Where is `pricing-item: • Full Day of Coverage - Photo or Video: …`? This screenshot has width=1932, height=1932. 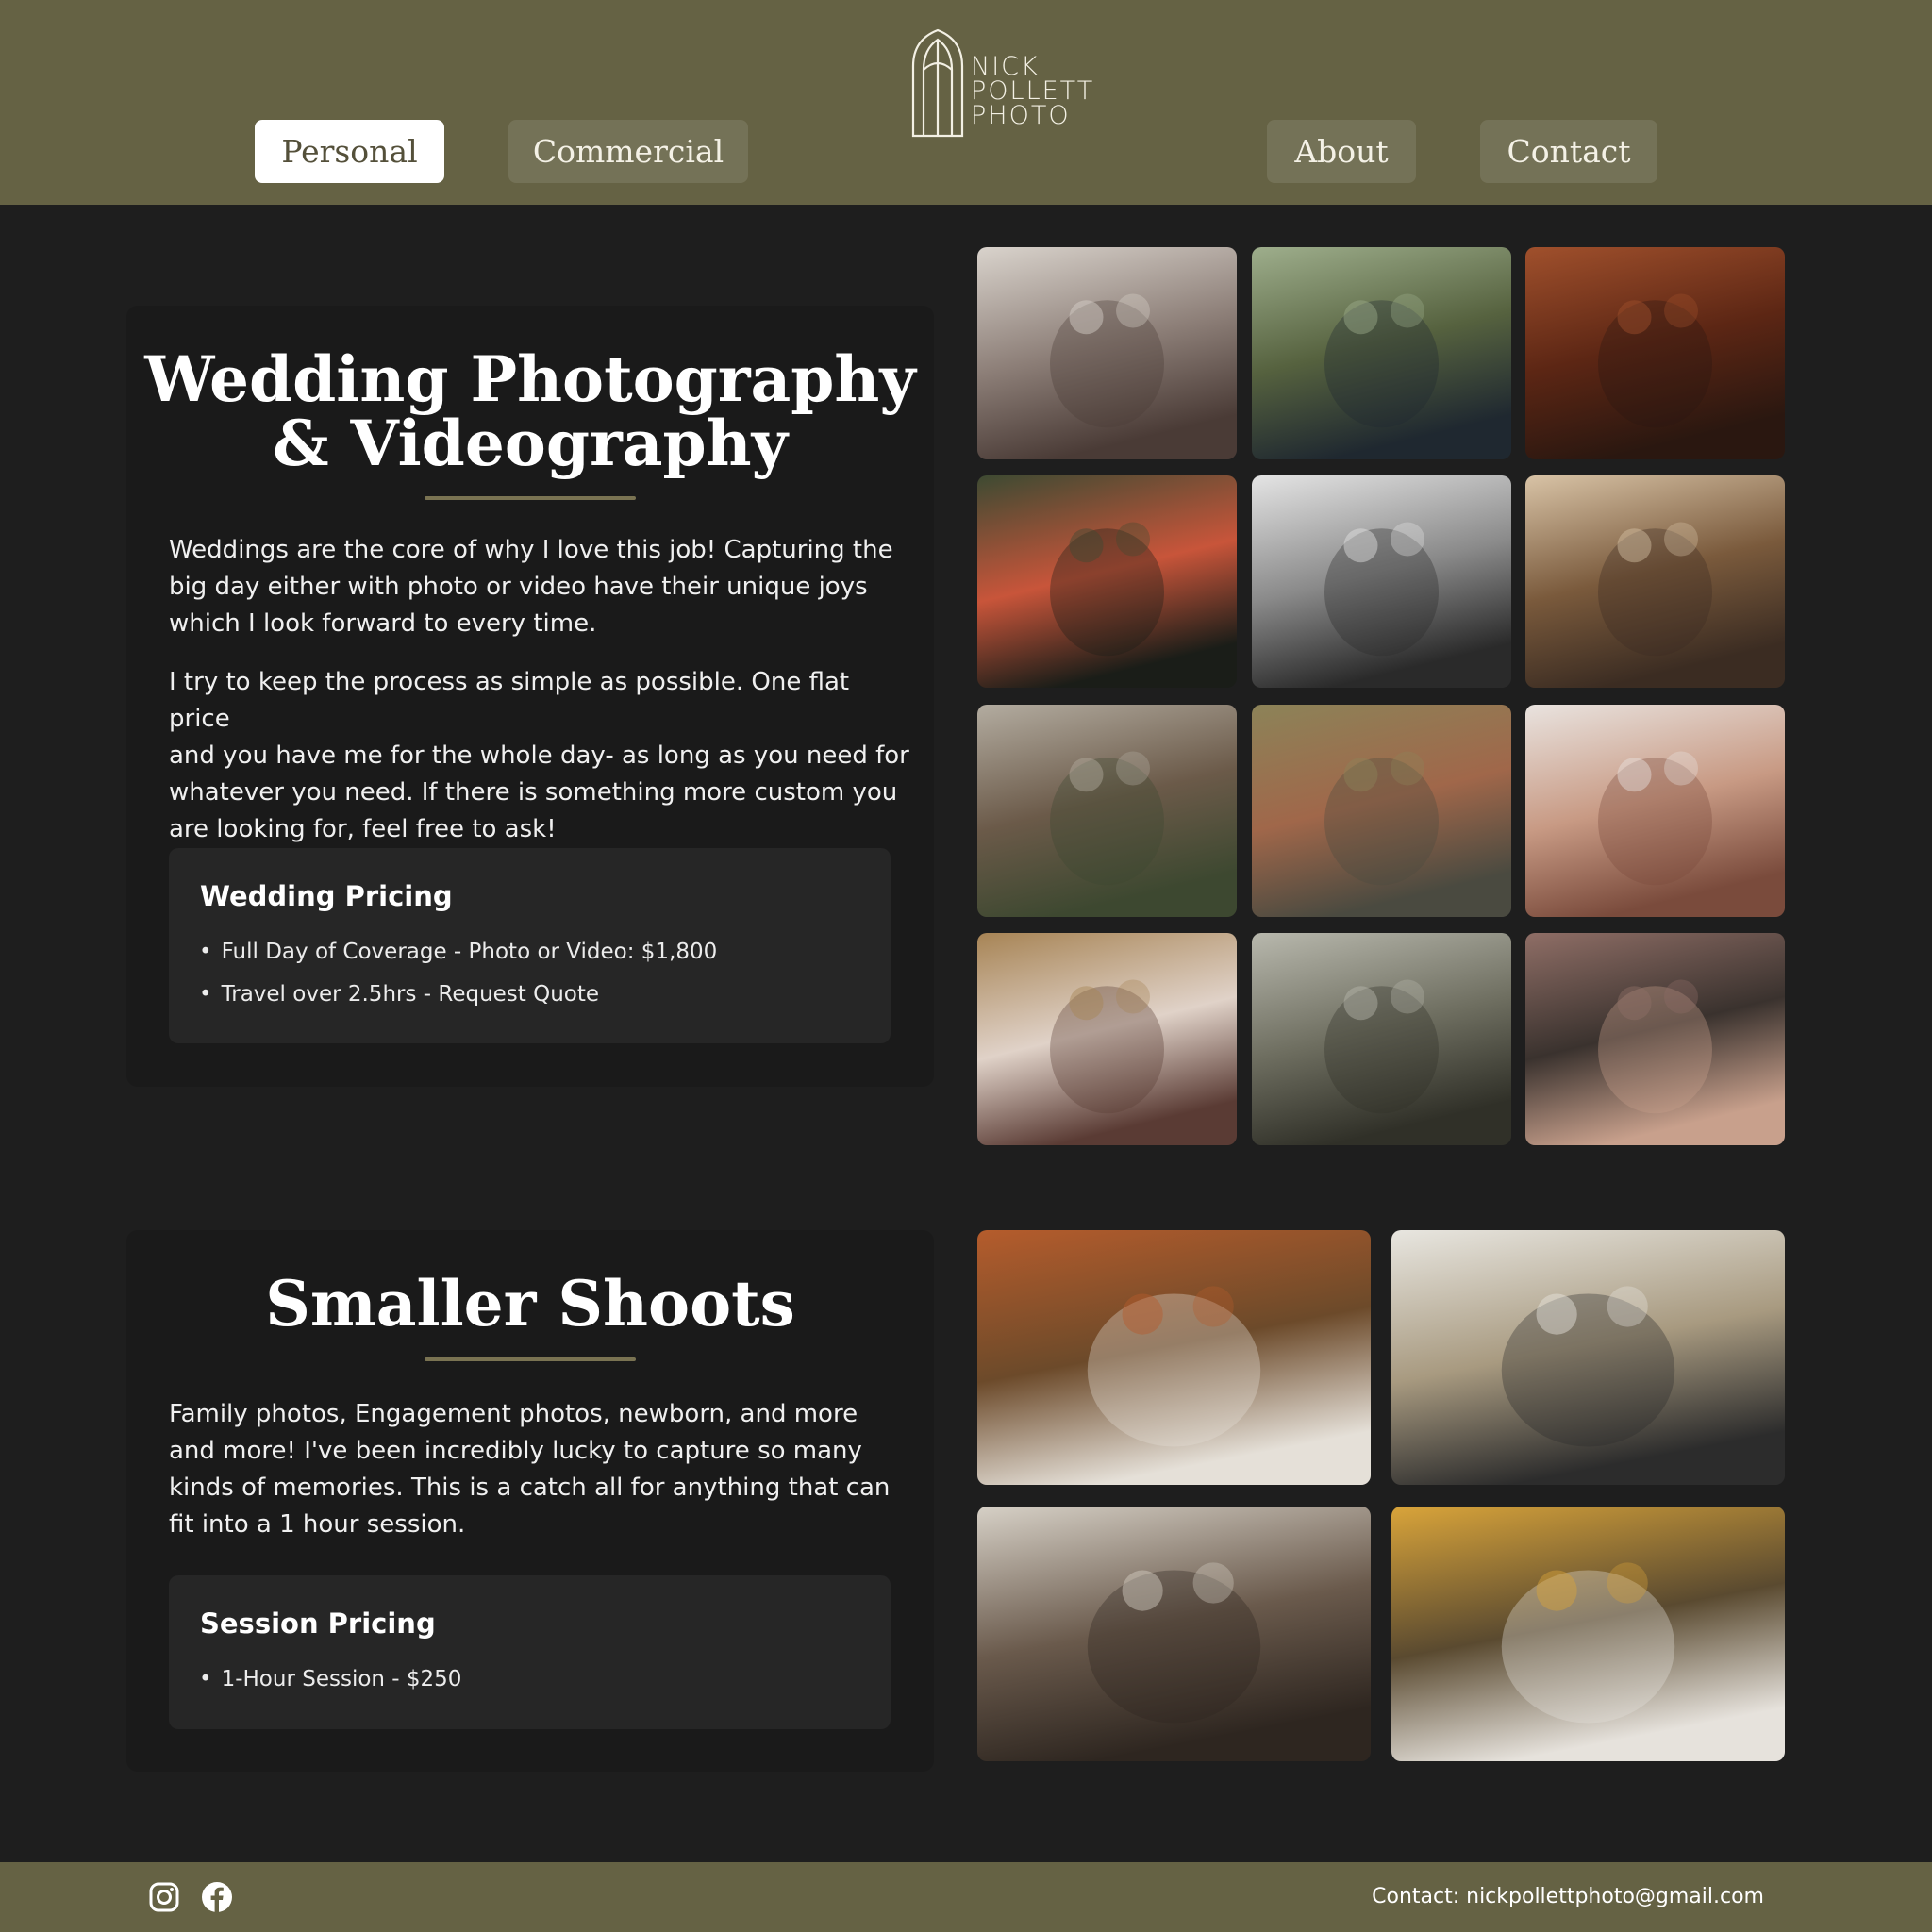 pricing-item: • Full Day of Coverage - Photo or Video: … is located at coordinates (458, 952).